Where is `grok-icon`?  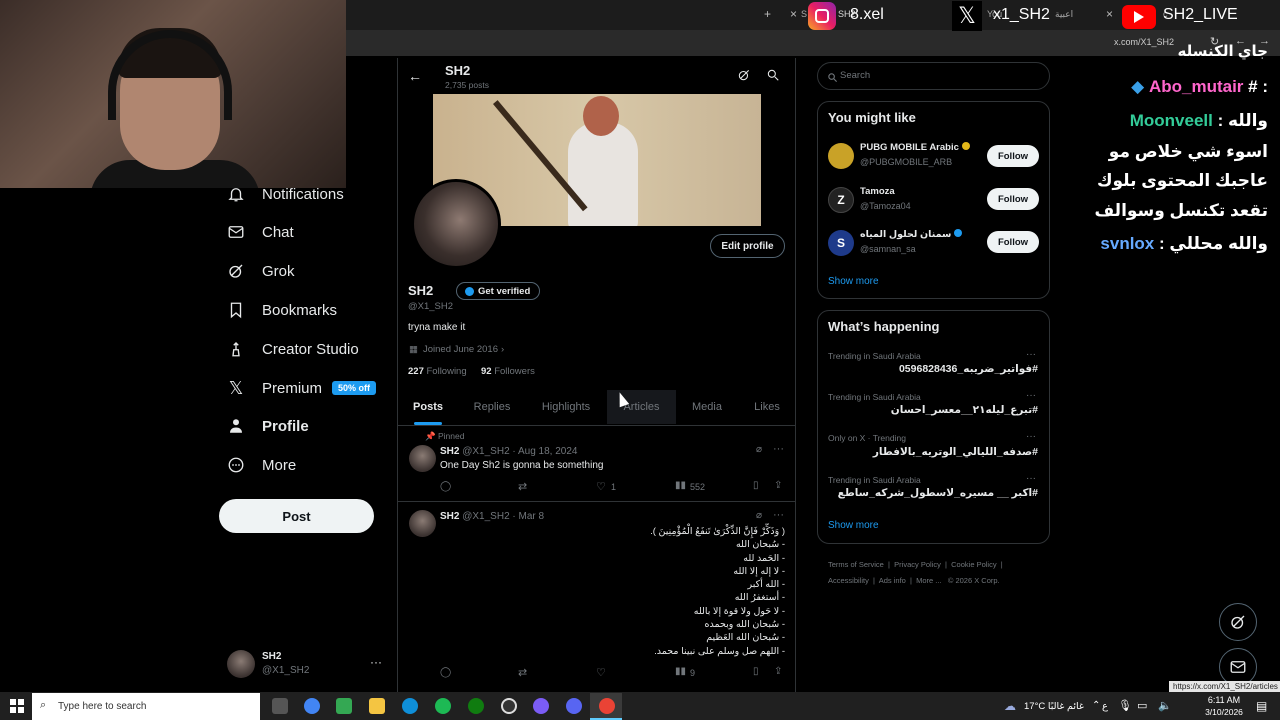 grok-icon is located at coordinates (744, 77).